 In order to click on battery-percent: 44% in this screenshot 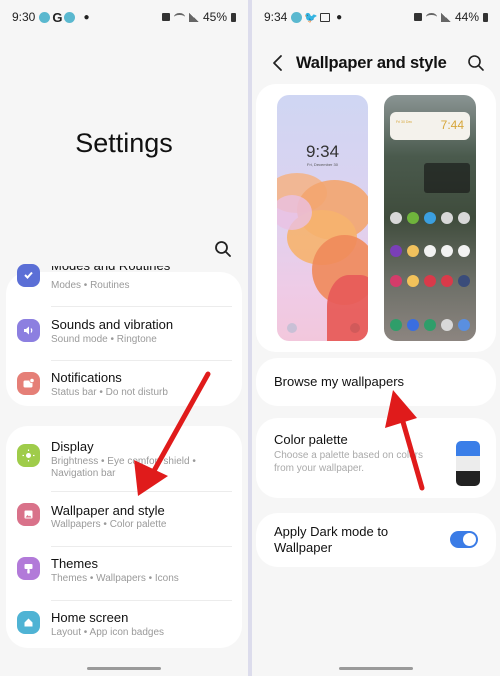, I will do `click(466, 17)`.